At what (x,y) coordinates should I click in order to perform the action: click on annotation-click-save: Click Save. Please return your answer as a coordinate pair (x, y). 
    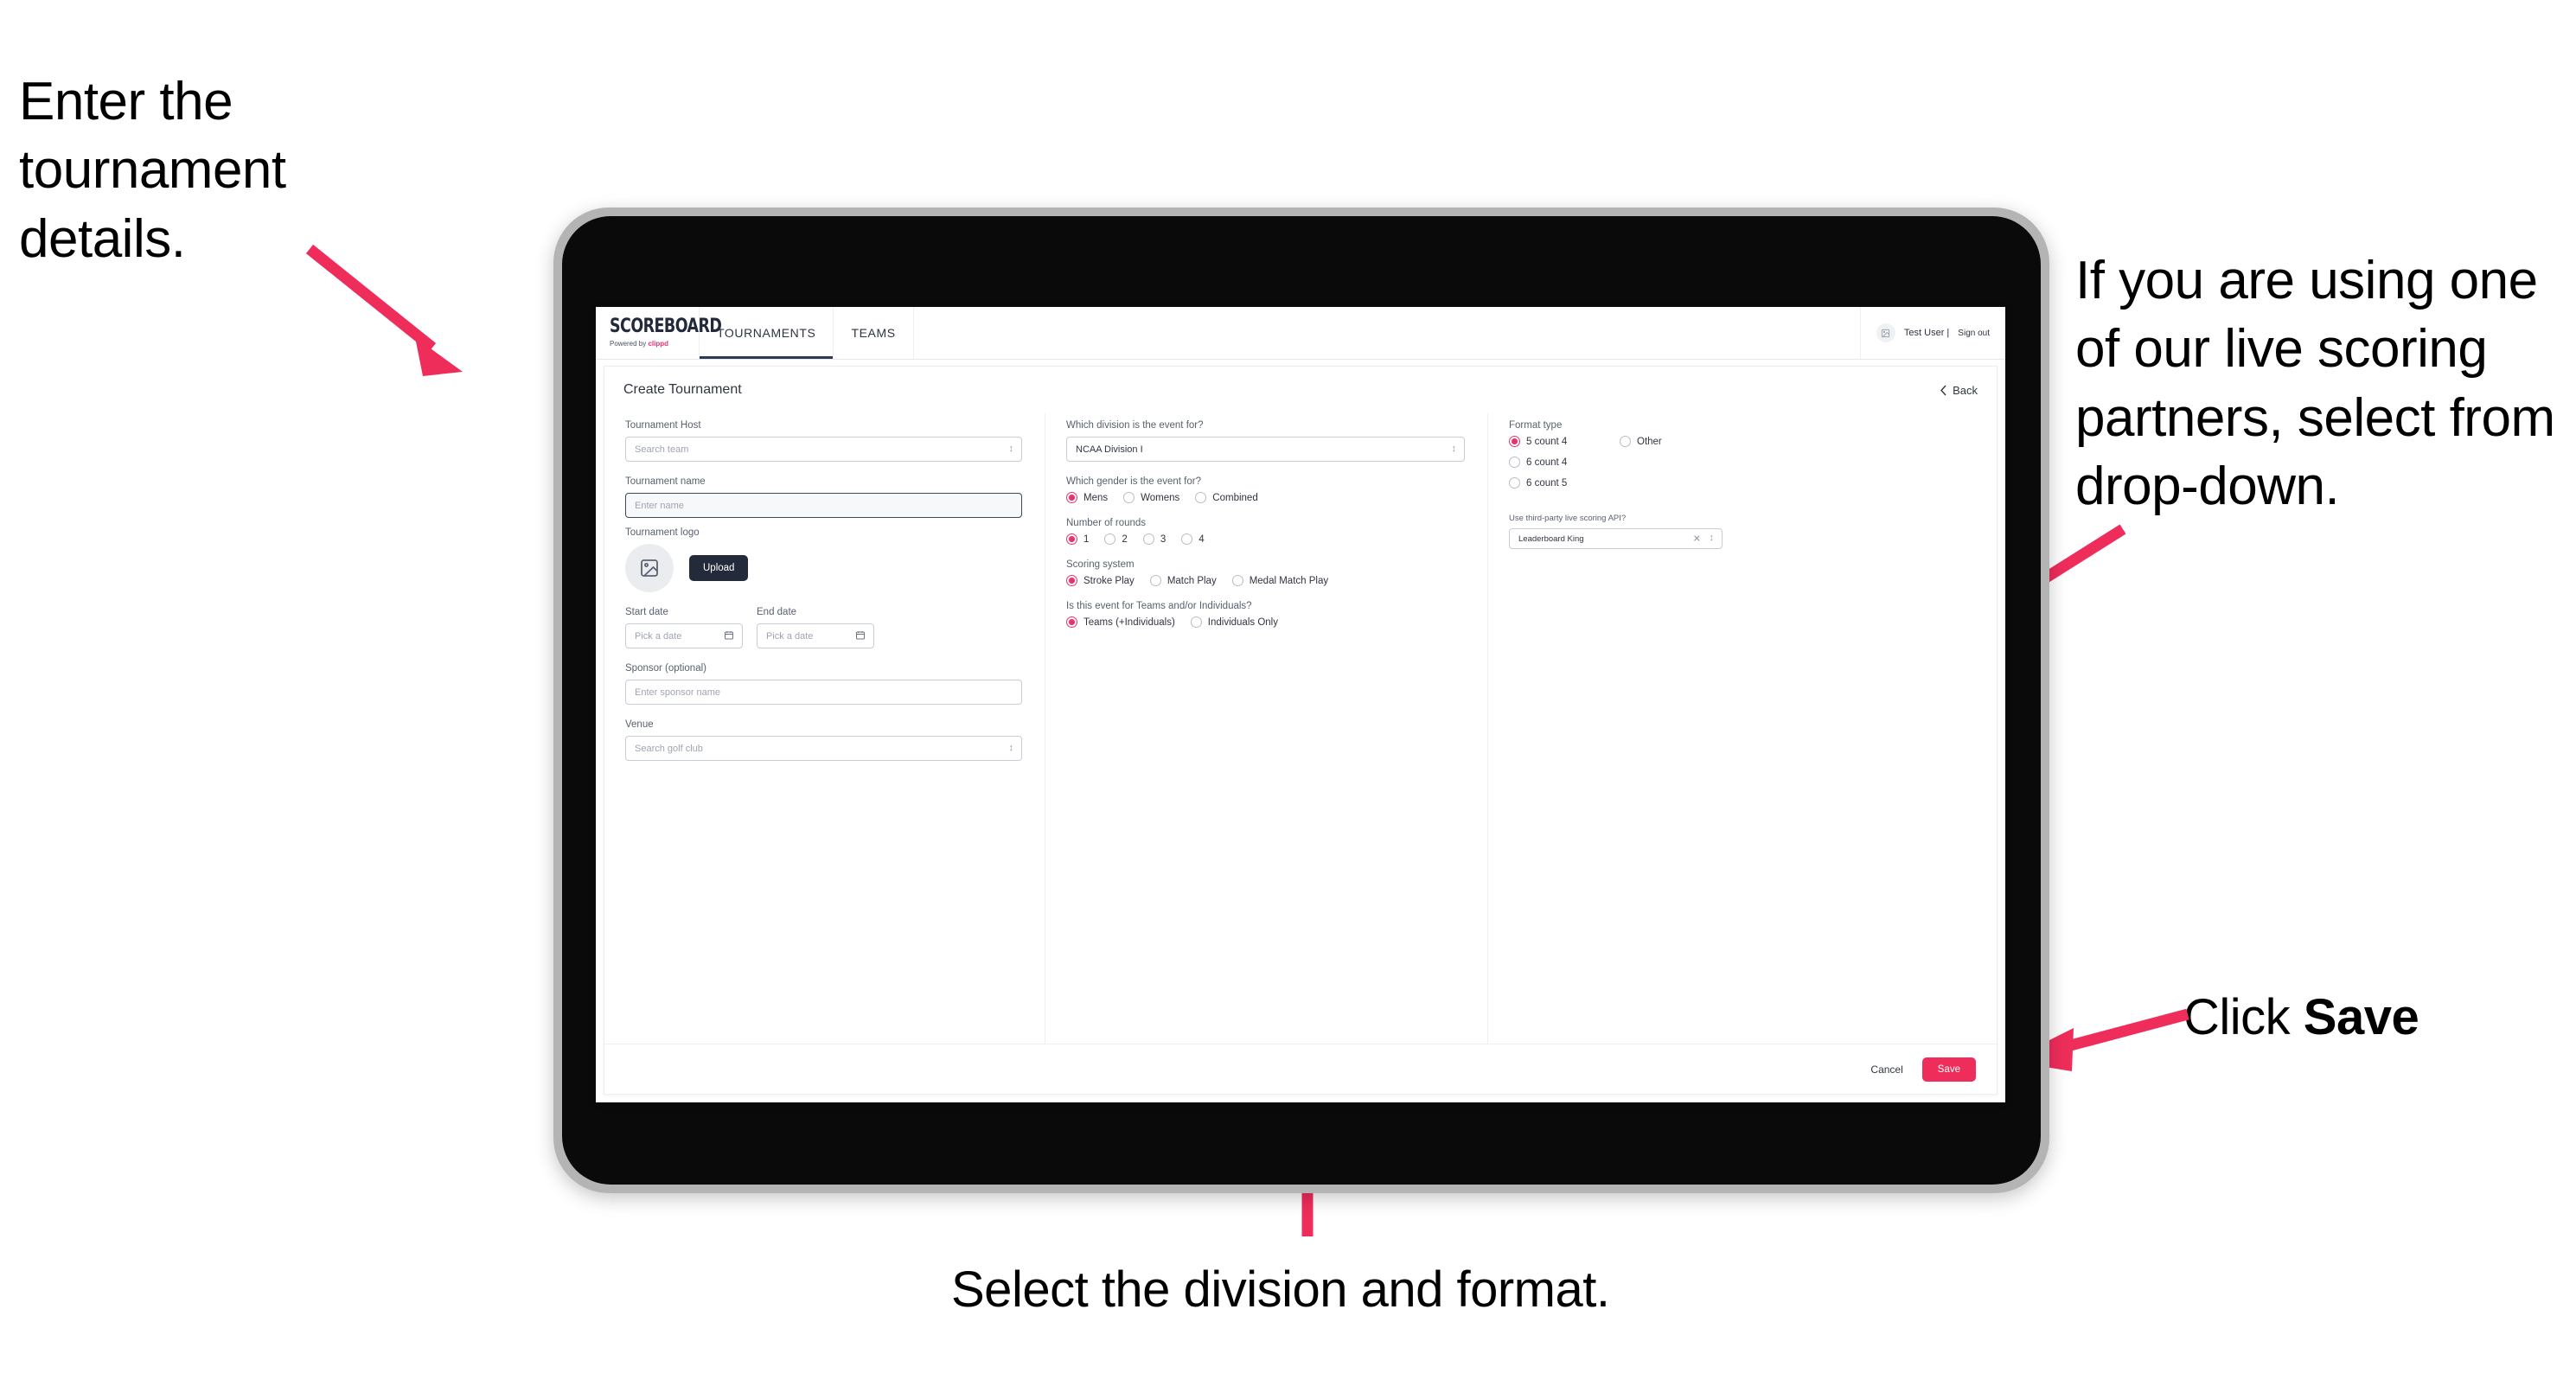
    Looking at the image, I should click on (2301, 1018).